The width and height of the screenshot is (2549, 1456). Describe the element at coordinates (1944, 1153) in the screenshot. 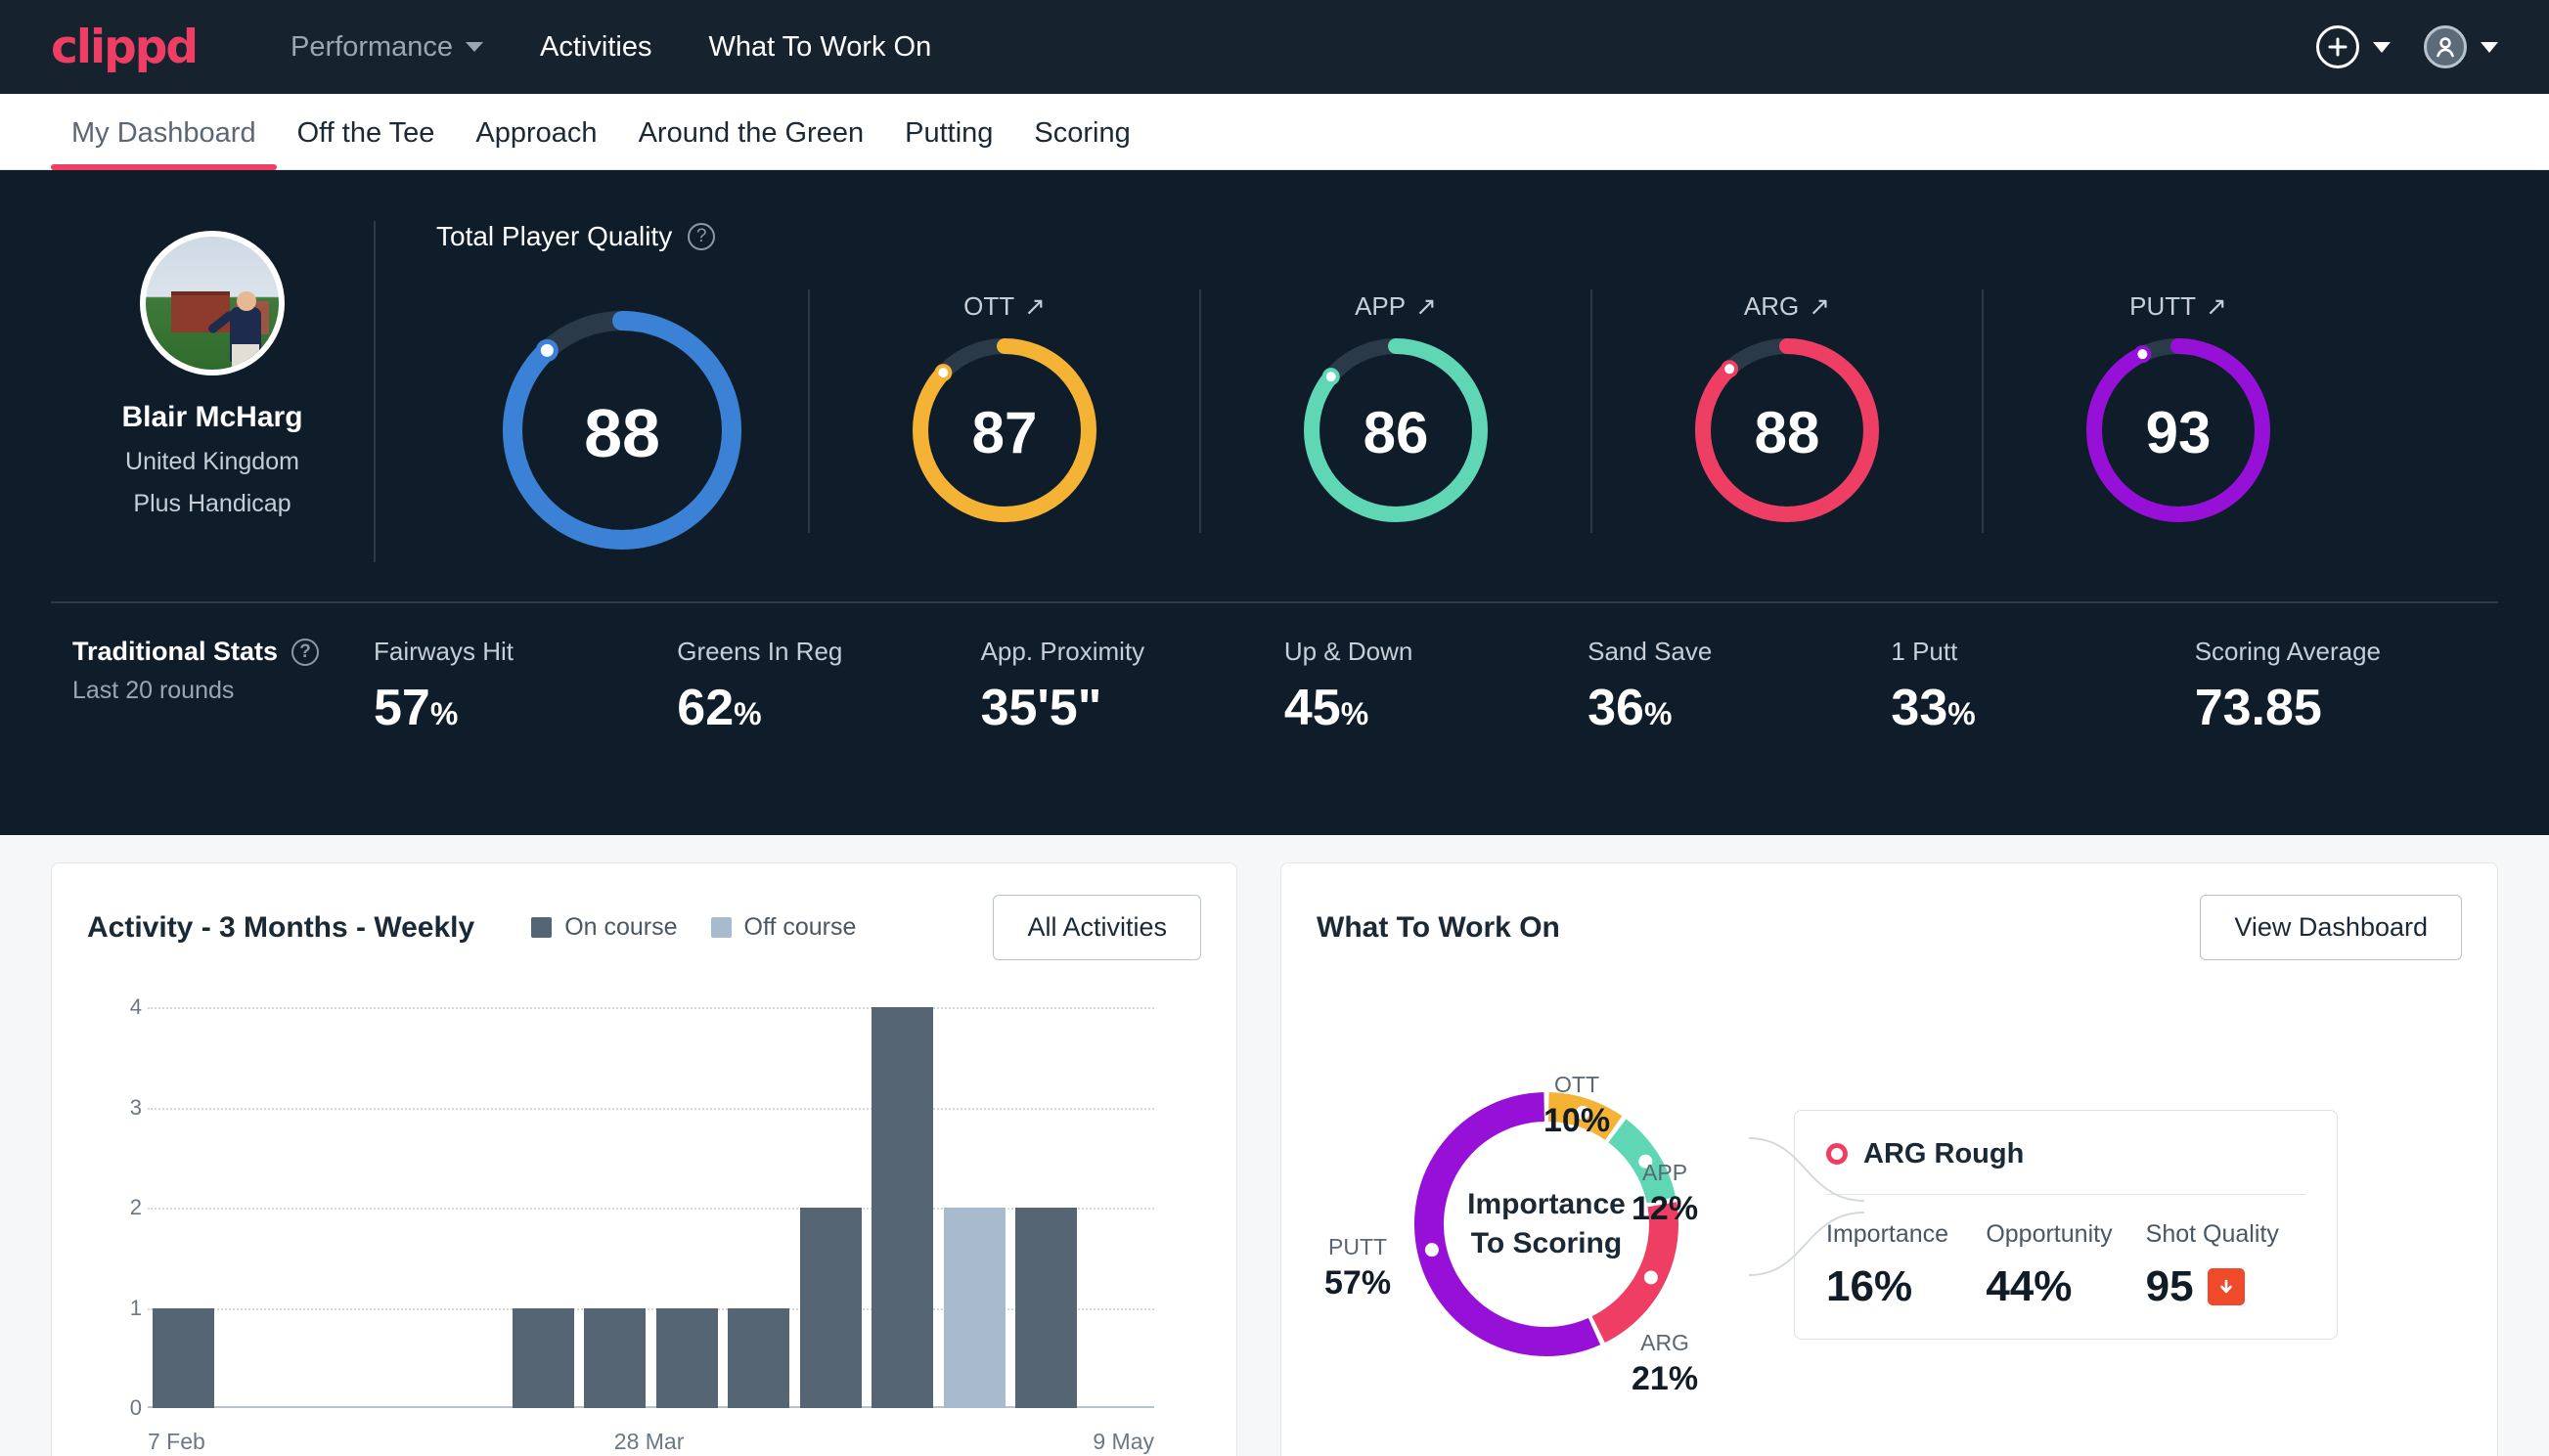

I see `detail-card-title: ARG Rough` at that location.